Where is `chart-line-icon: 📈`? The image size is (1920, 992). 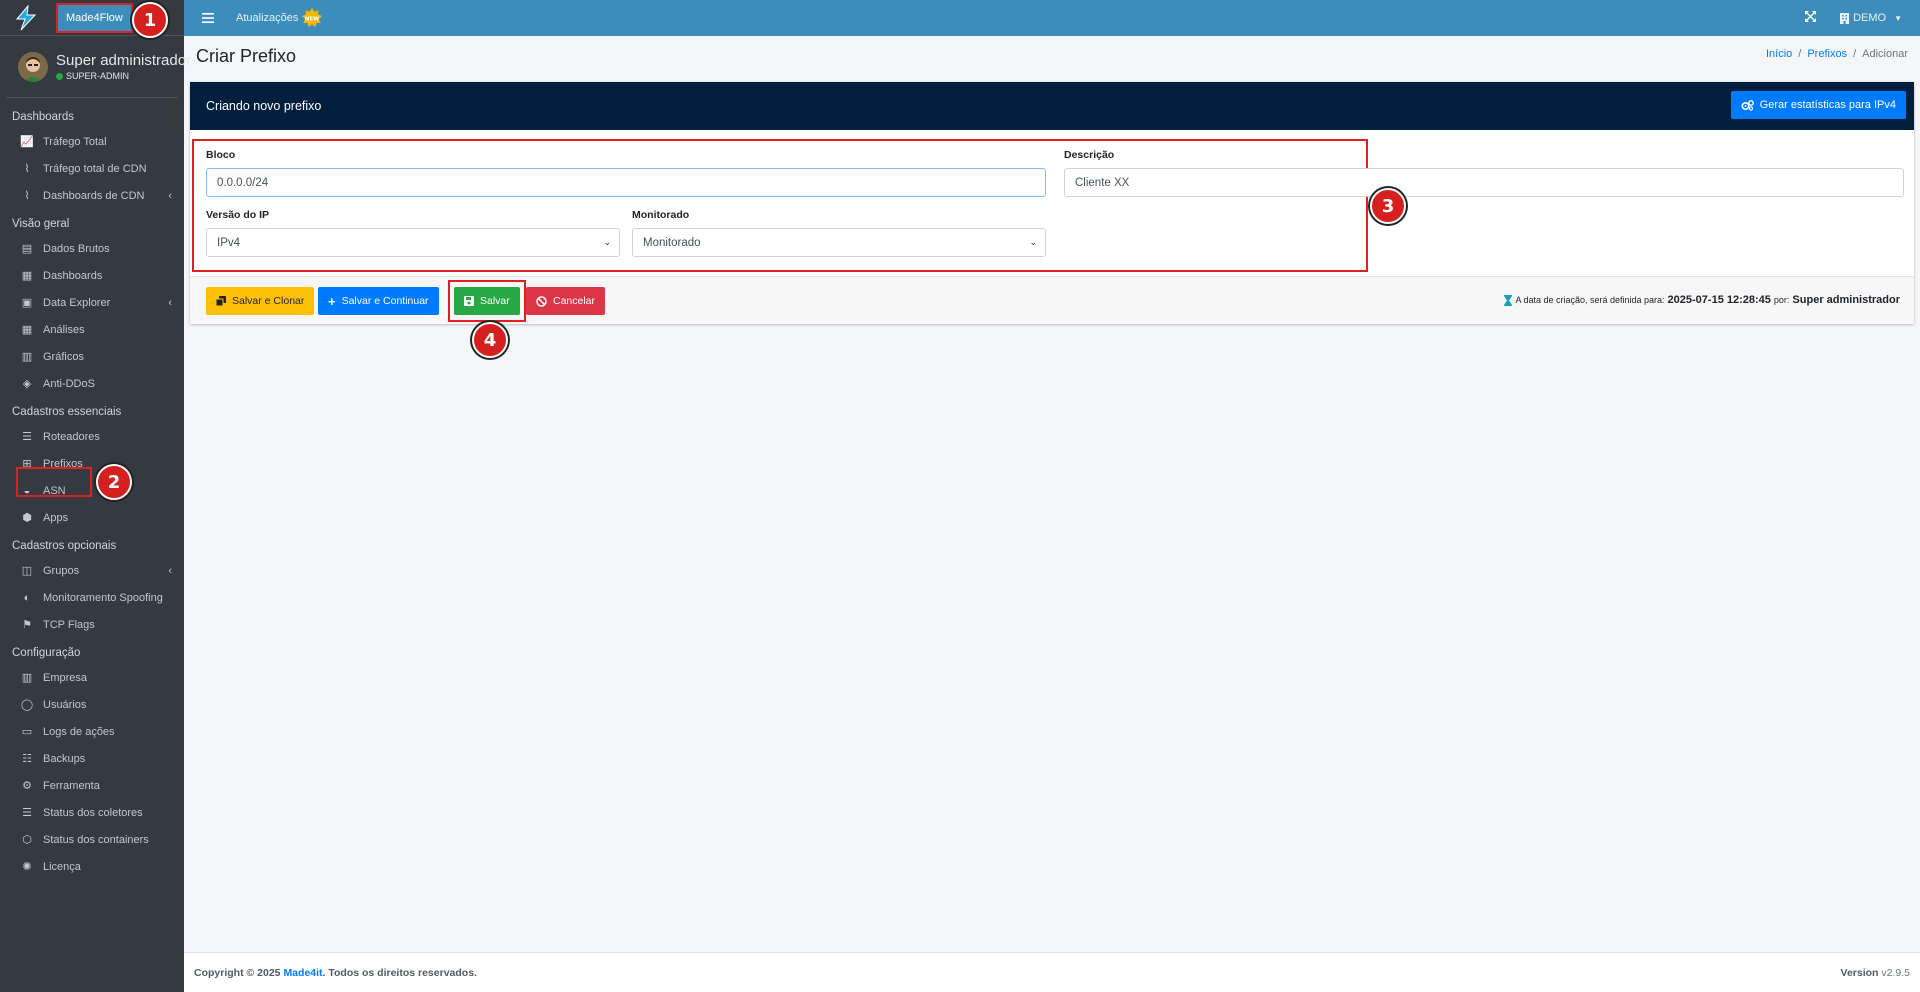
chart-line-icon: 📈 is located at coordinates (27, 142).